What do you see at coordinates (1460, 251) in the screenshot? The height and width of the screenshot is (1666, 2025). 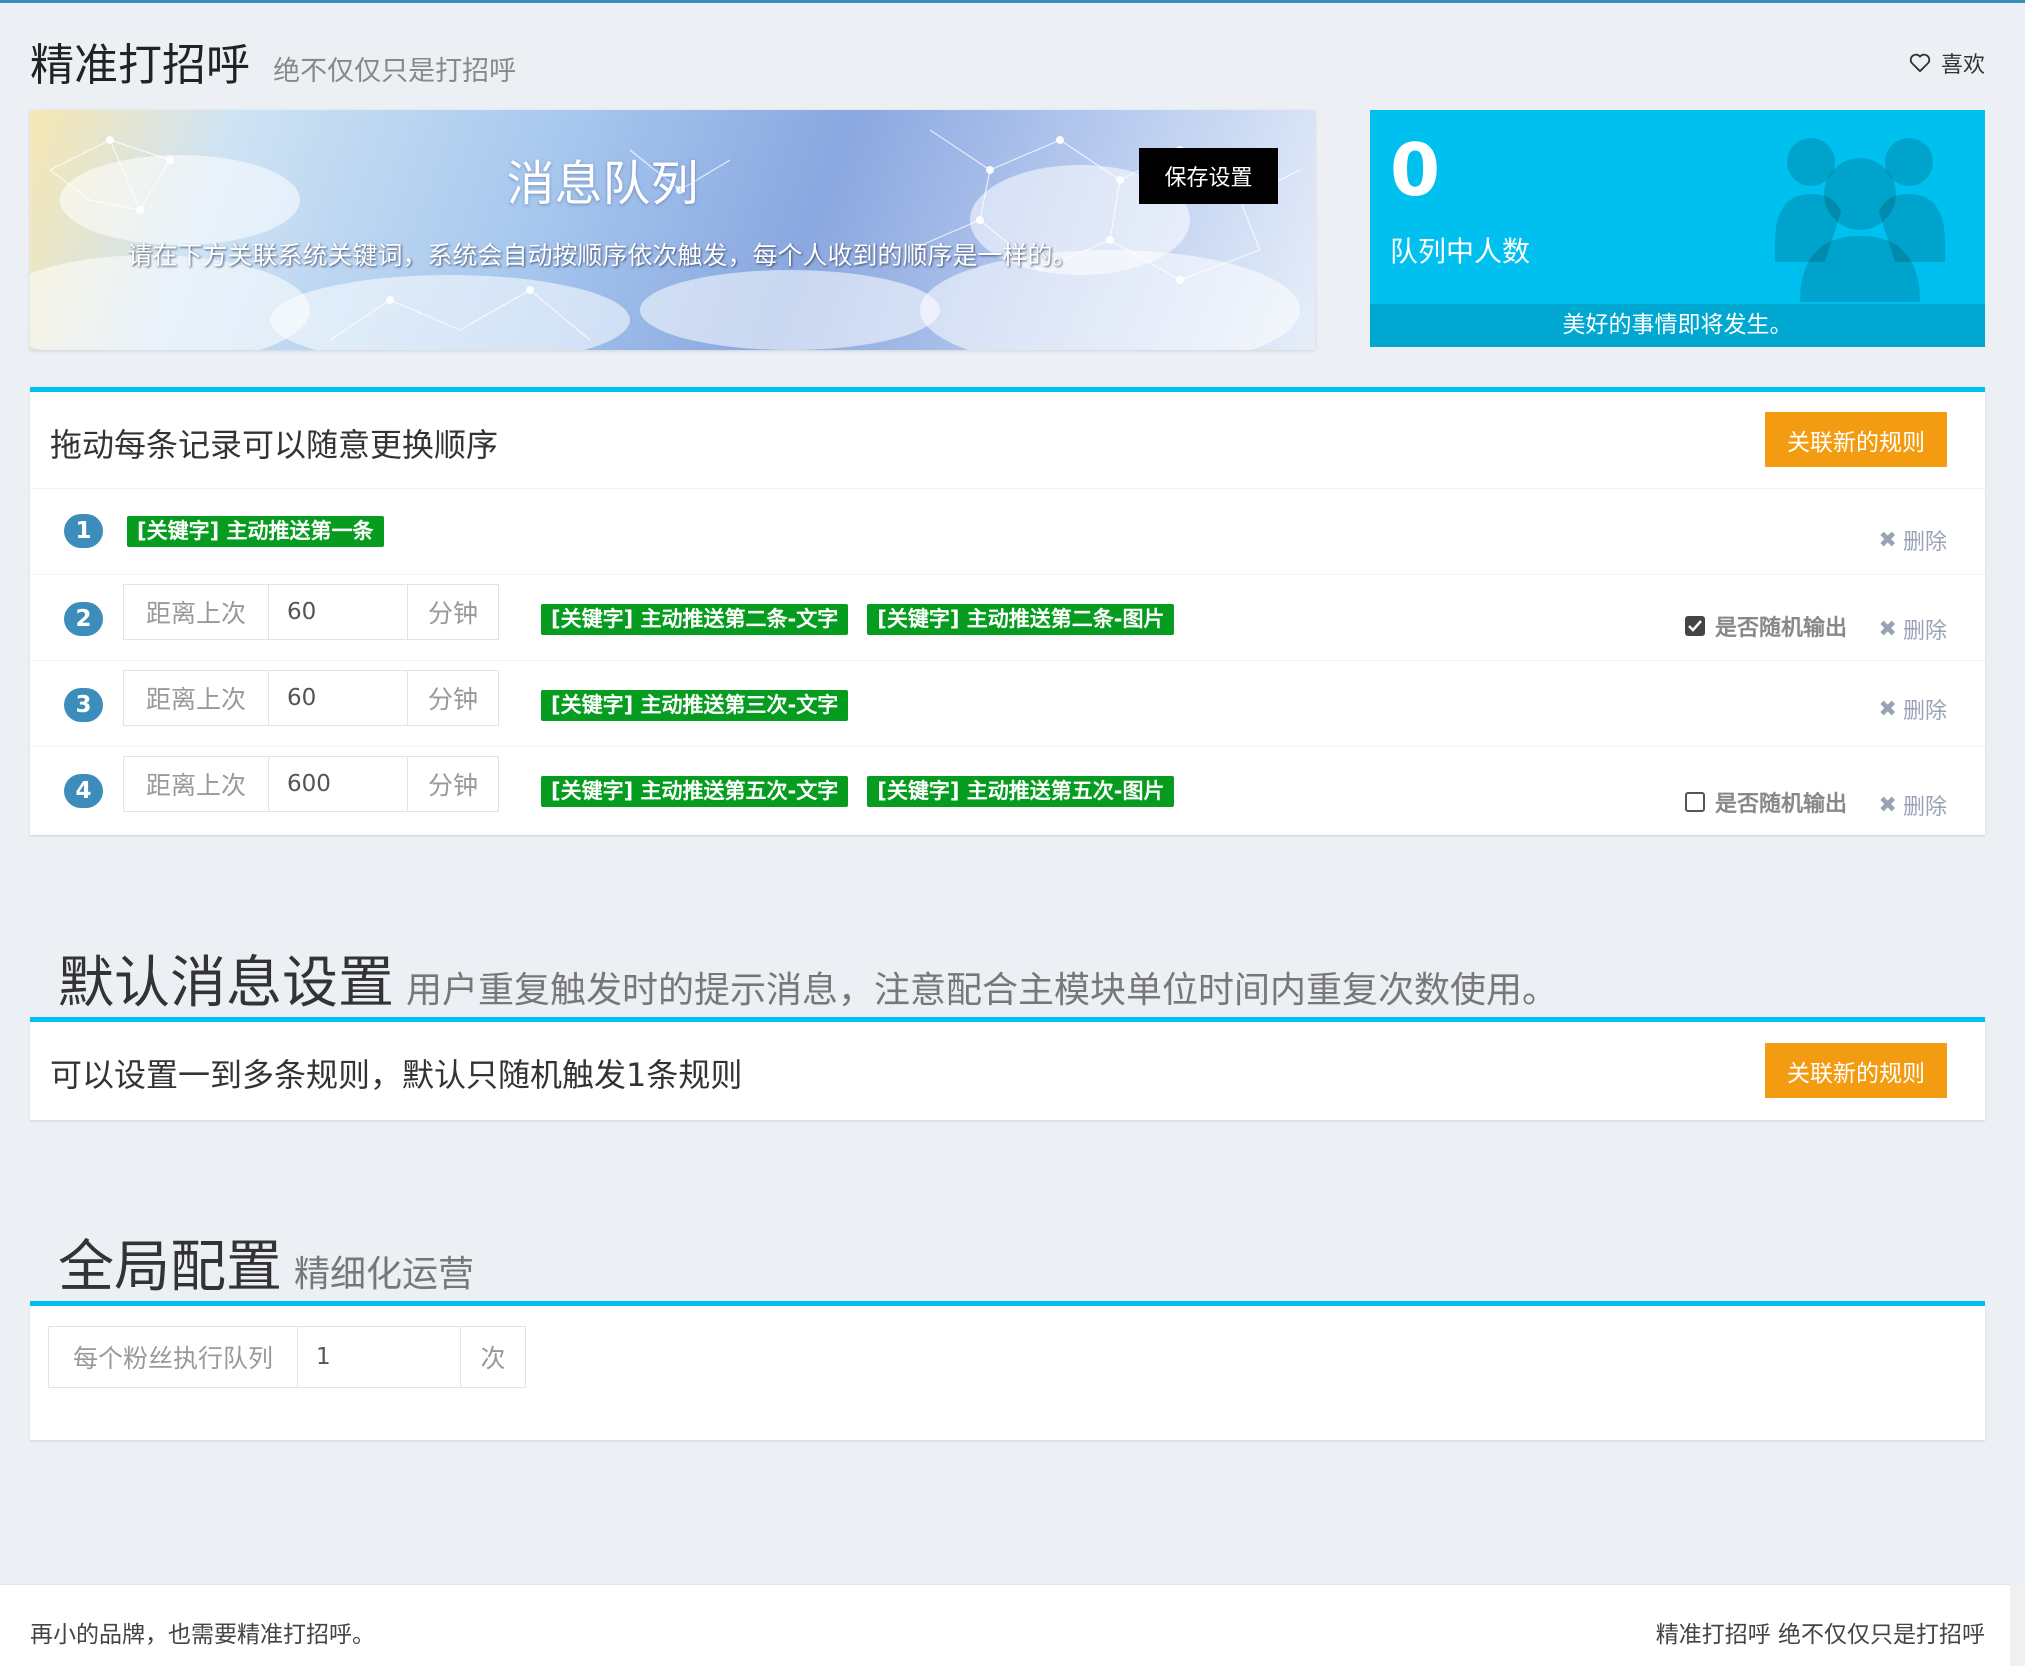 I see `queue-count-label: 队列中人数` at bounding box center [1460, 251].